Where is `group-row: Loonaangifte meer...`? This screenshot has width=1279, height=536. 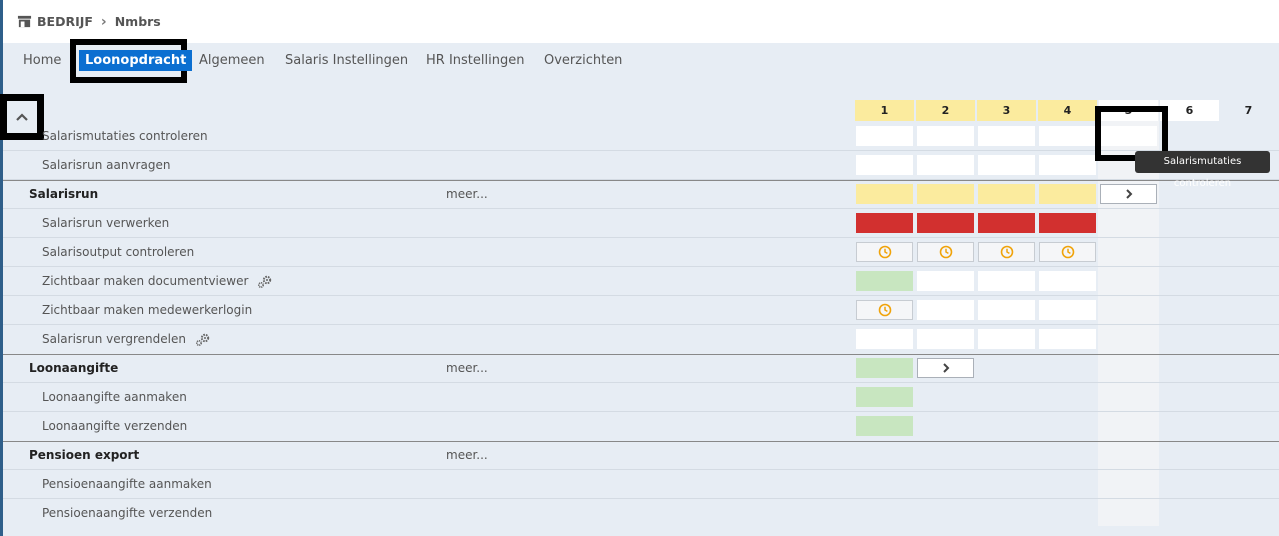 group-row: Loonaangifte meer... is located at coordinates (641, 368).